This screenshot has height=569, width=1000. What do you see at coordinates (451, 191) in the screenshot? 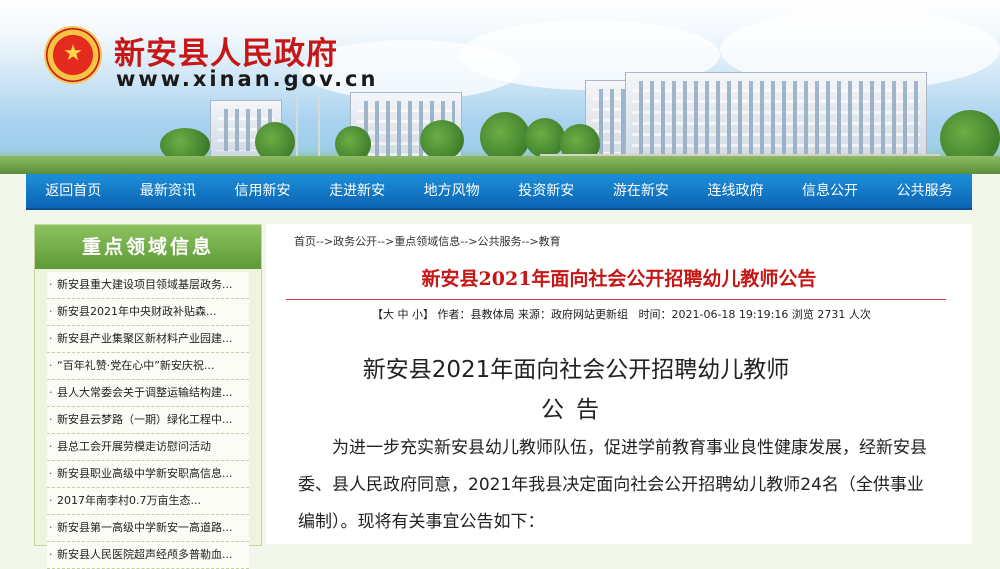
I see `nav-item-local: 地方风物` at bounding box center [451, 191].